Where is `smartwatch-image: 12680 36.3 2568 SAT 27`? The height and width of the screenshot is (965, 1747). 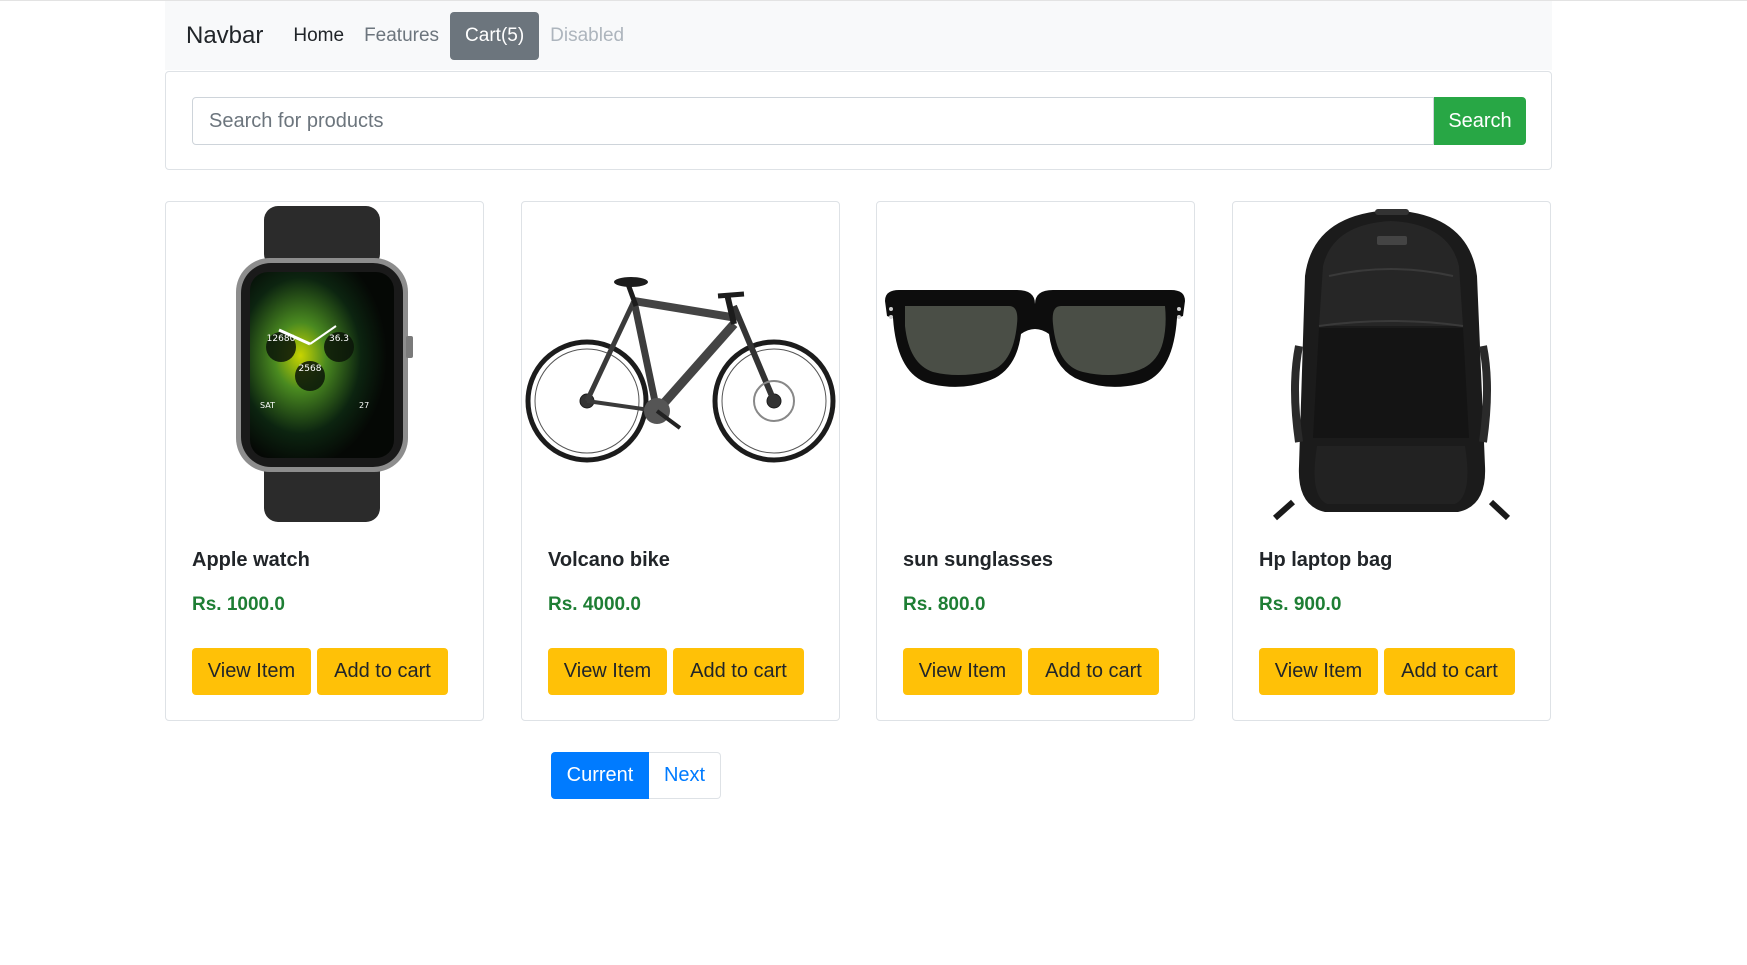
smartwatch-image: 12680 36.3 2568 SAT 27 is located at coordinates (324, 365).